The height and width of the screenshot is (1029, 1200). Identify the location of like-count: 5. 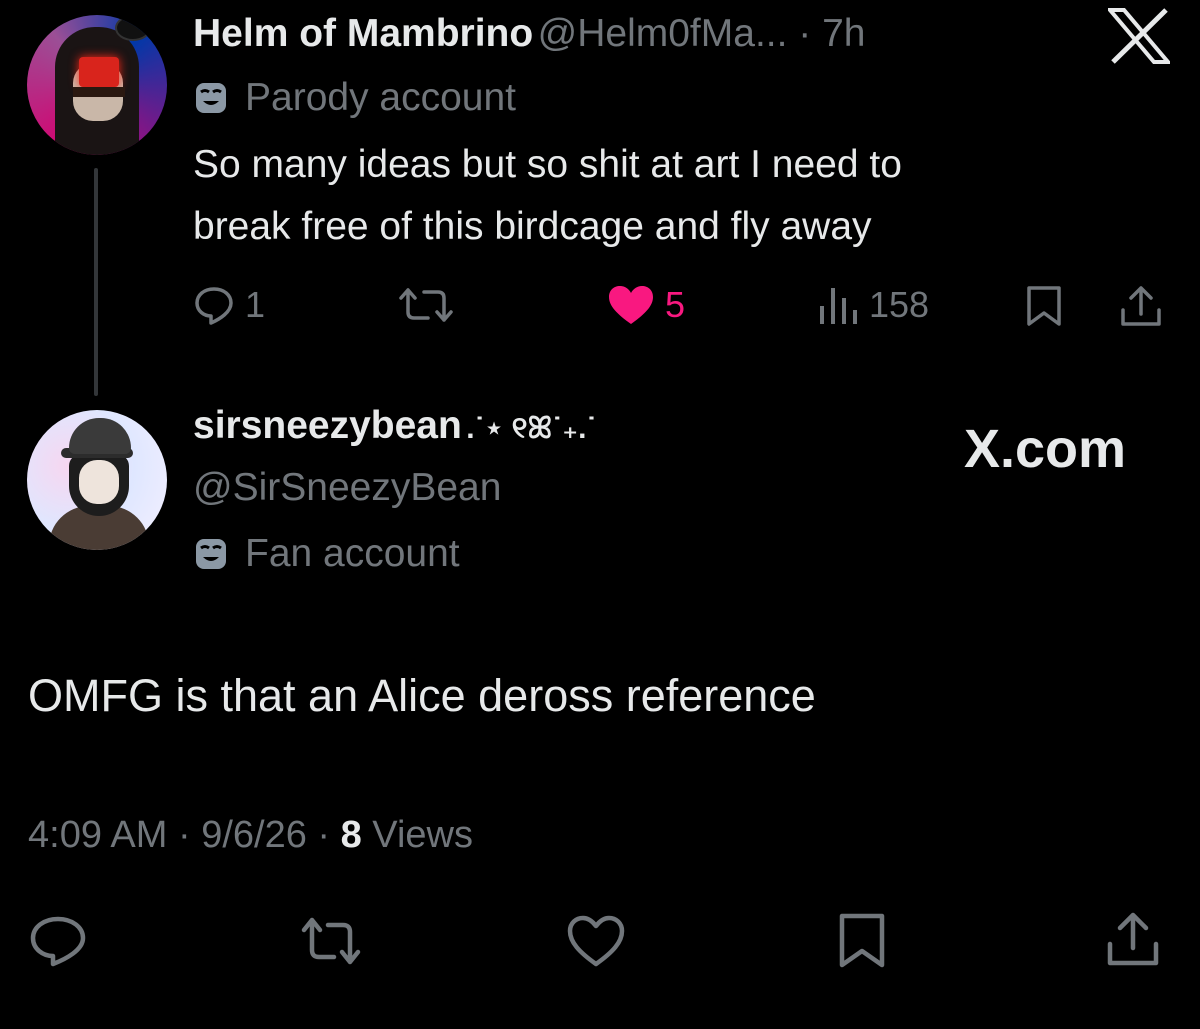
(675, 304).